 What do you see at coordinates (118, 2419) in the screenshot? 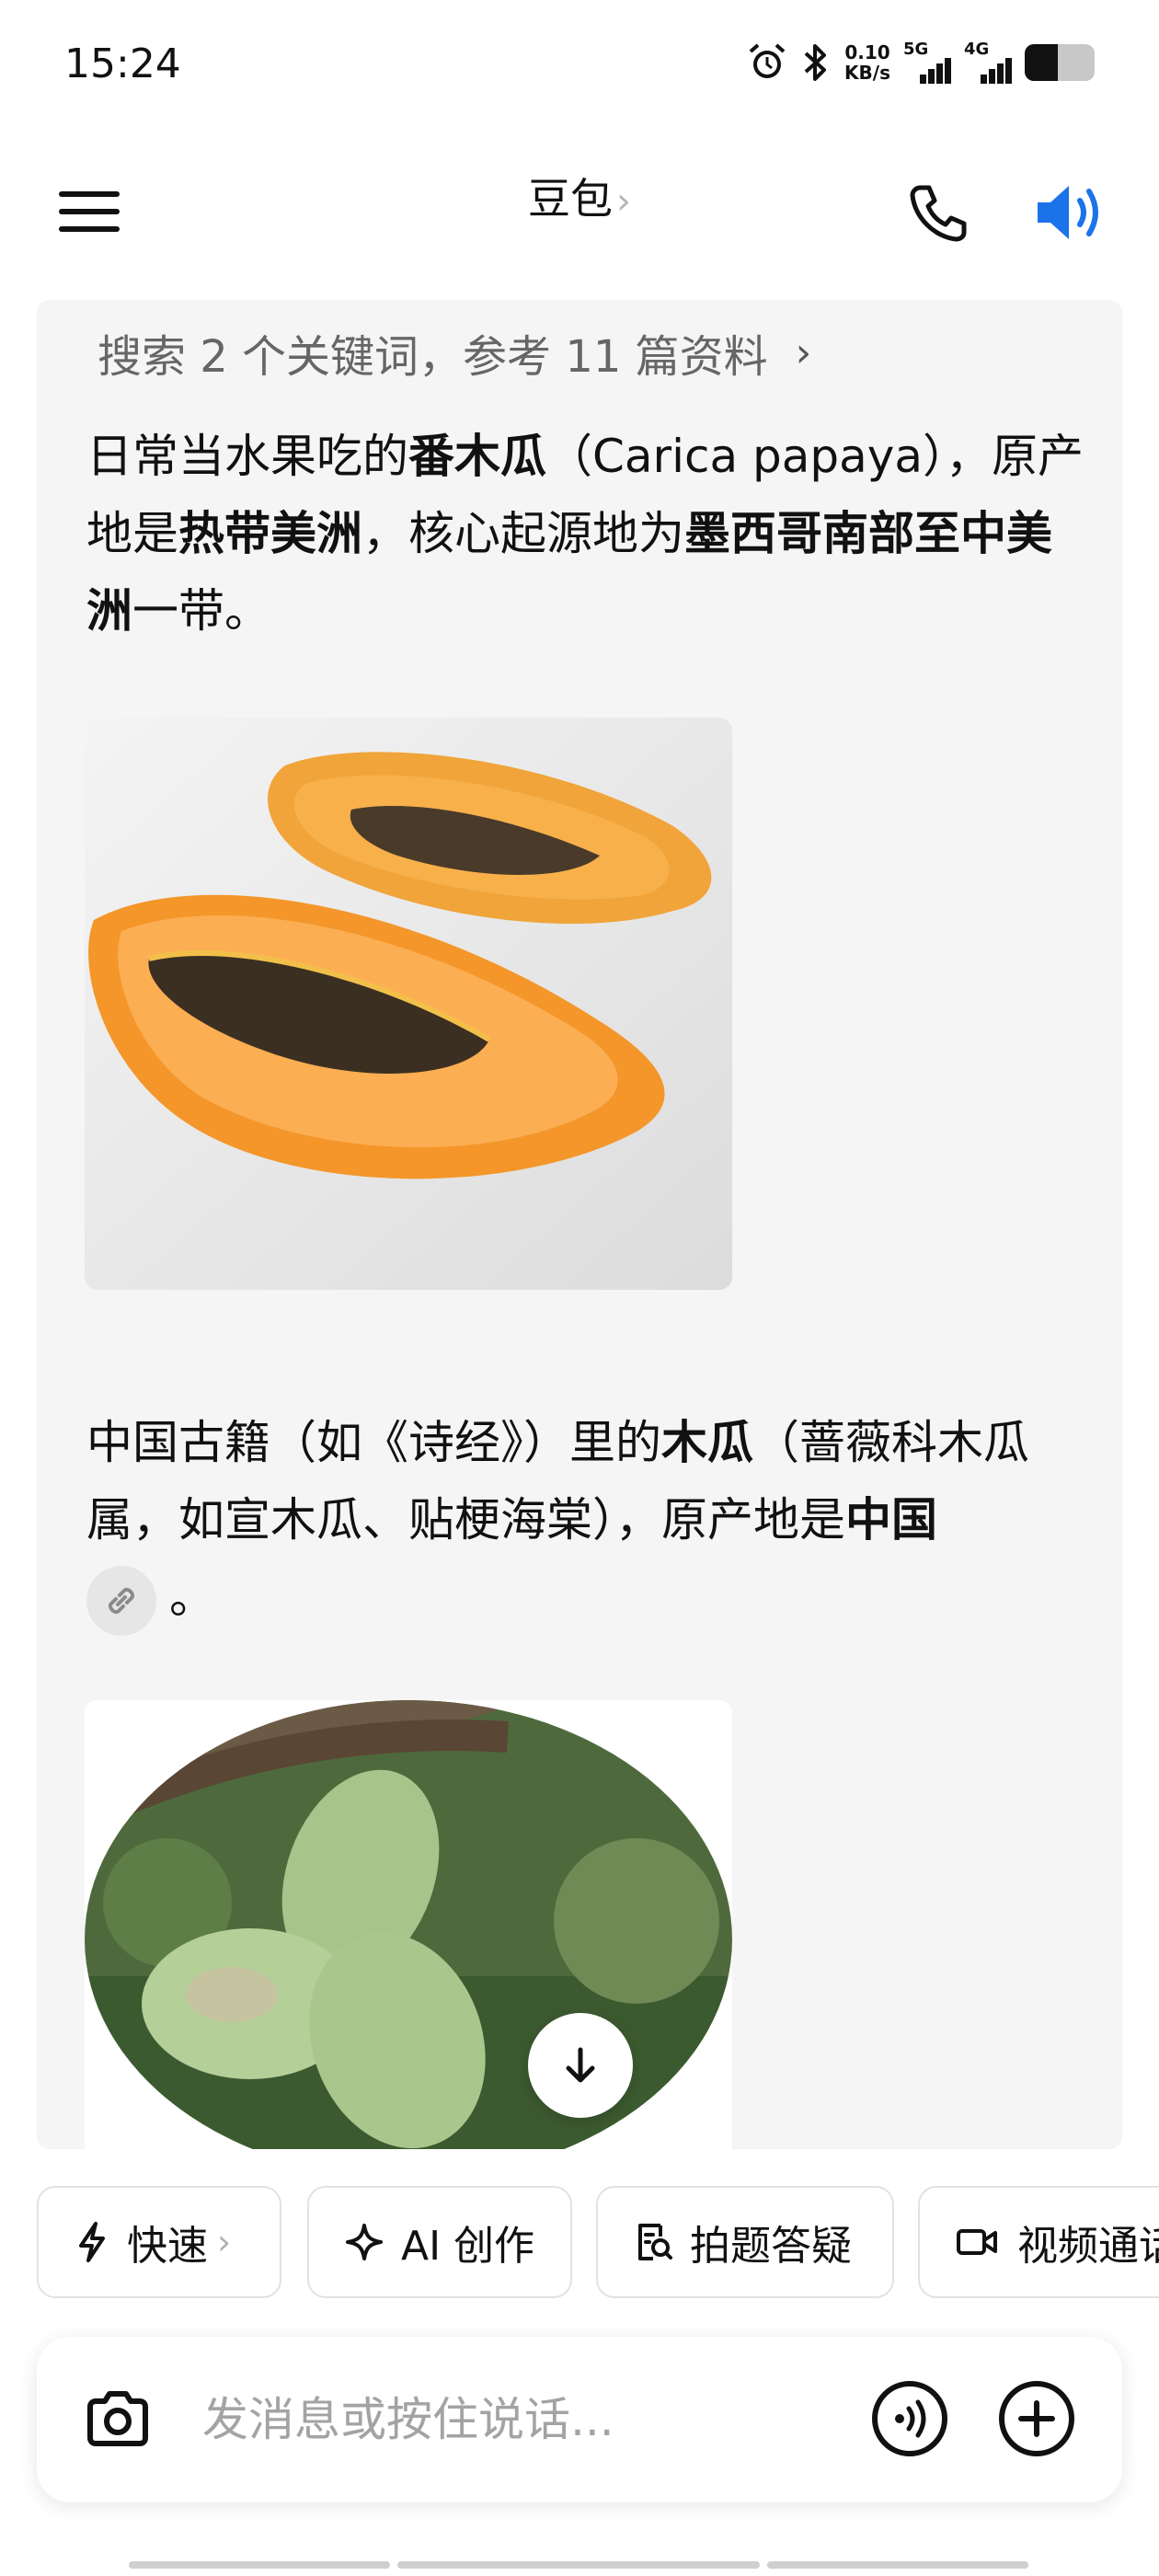
I see `camera-button` at bounding box center [118, 2419].